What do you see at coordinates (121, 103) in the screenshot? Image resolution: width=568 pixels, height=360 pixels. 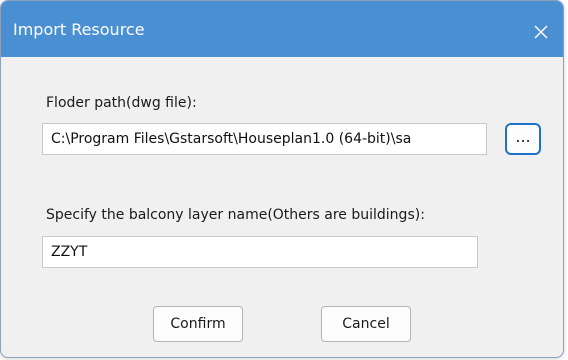 I see `folder-path-label: Floder path(dwg file):` at bounding box center [121, 103].